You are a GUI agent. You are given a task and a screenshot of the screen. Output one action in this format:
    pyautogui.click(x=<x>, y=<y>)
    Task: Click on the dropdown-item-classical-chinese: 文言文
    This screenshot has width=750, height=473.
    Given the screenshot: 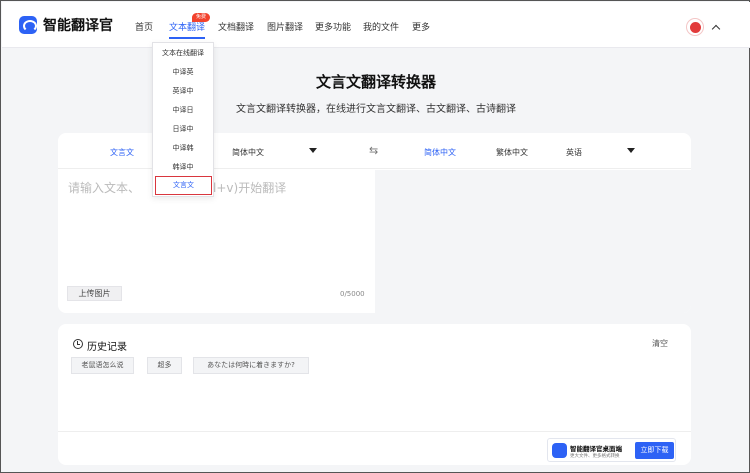 What is the action you would take?
    pyautogui.click(x=183, y=185)
    